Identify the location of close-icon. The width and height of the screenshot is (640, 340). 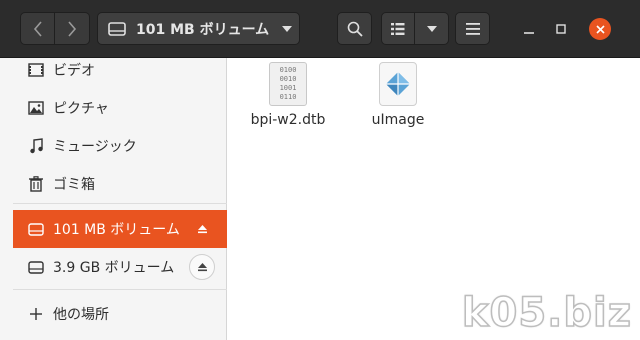
(600, 29).